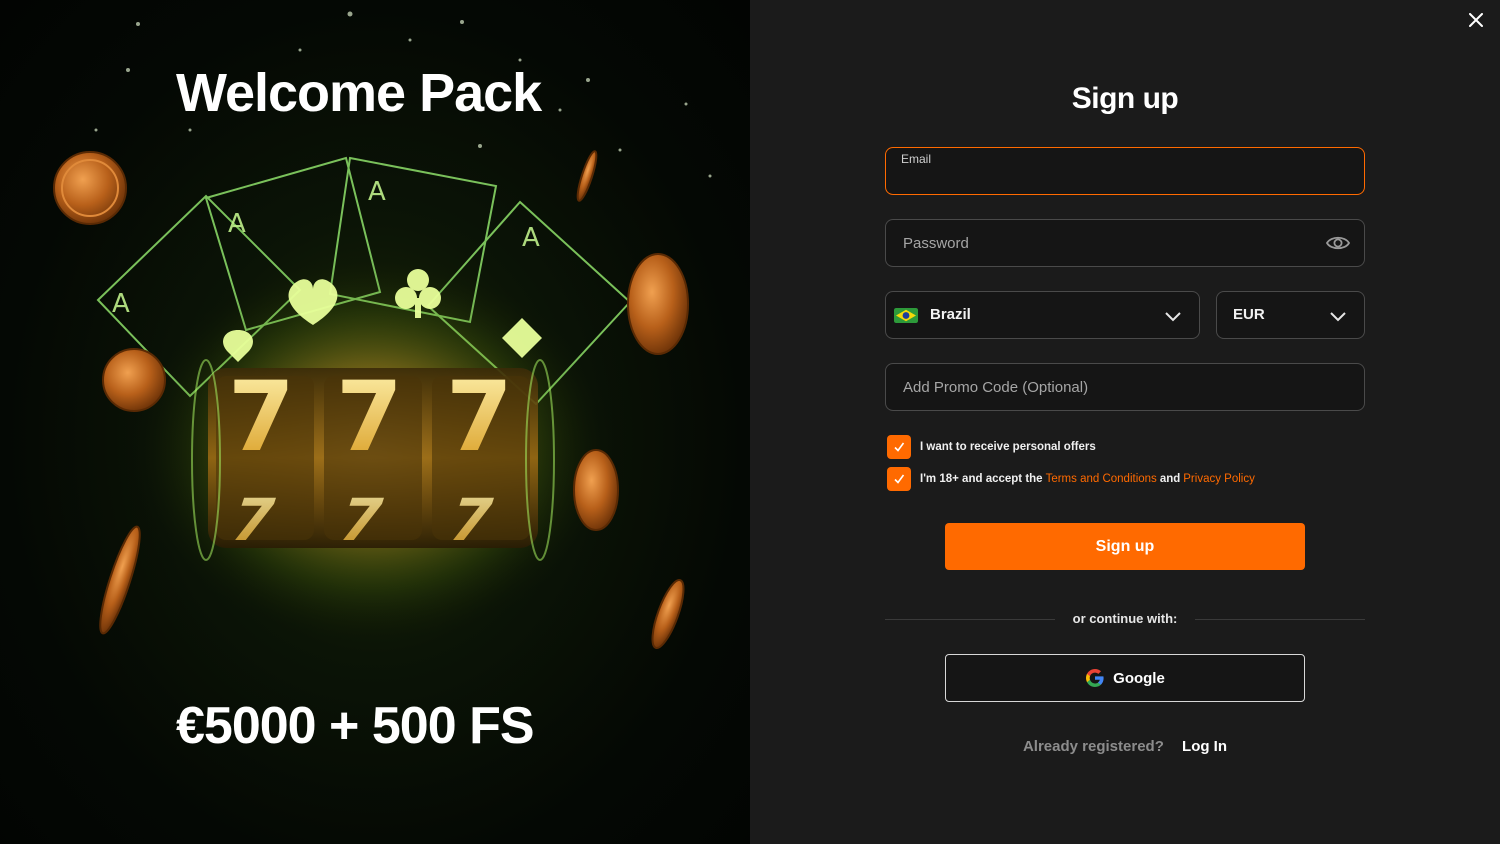 The image size is (1500, 844). I want to click on promo-offer: €5000 + 500 FS, so click(355, 726).